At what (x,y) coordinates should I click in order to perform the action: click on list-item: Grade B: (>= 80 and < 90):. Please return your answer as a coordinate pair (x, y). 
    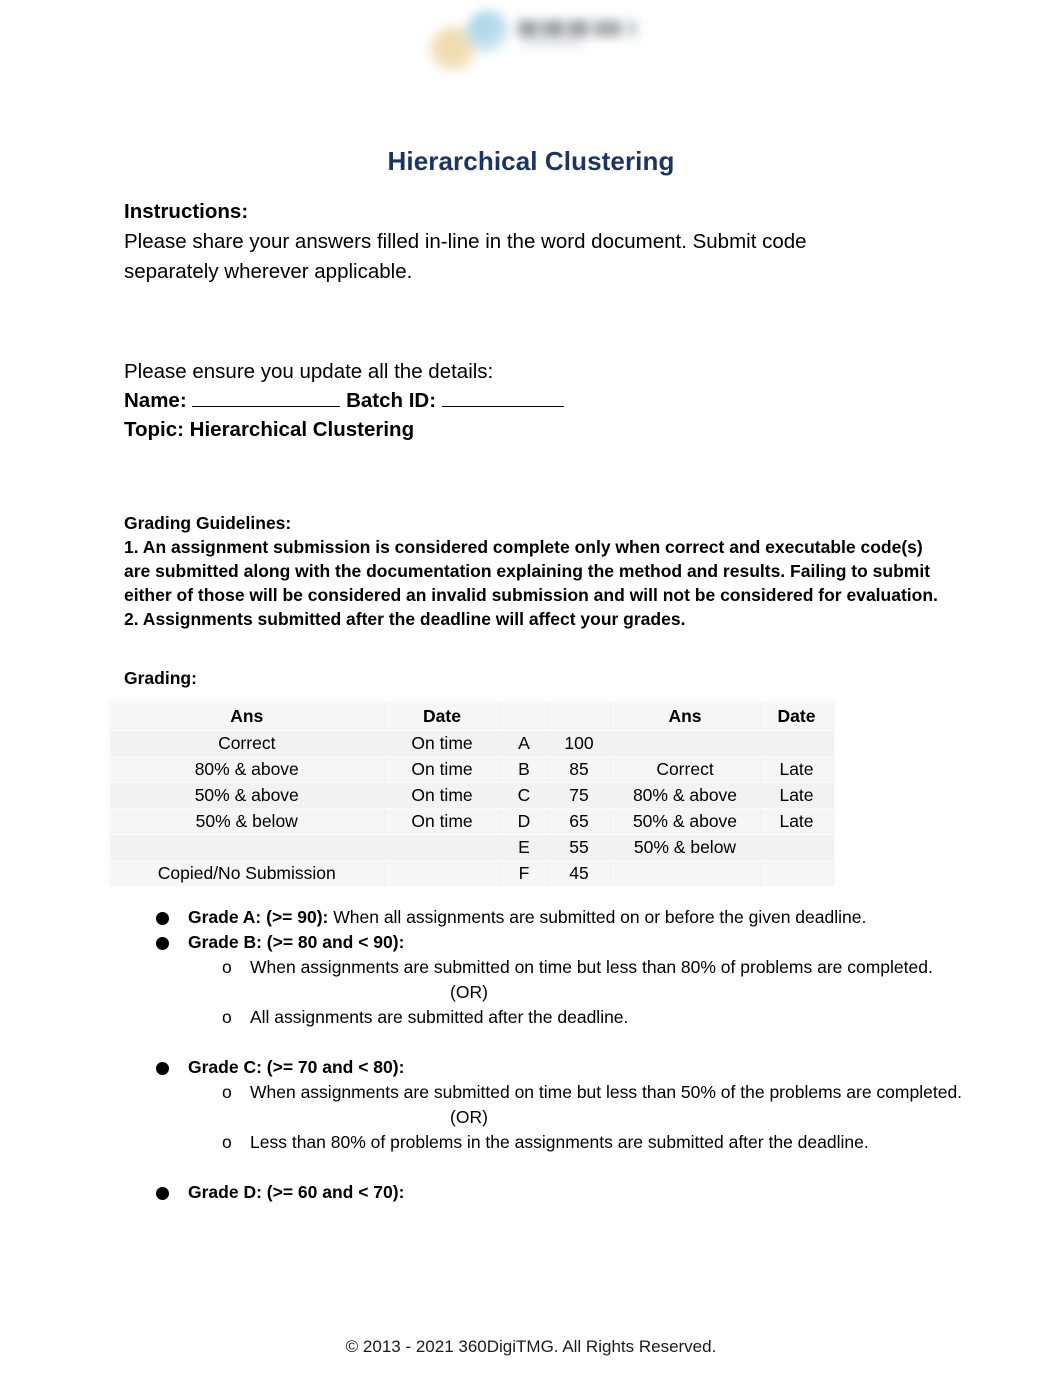
    Looking at the image, I should click on (549, 942).